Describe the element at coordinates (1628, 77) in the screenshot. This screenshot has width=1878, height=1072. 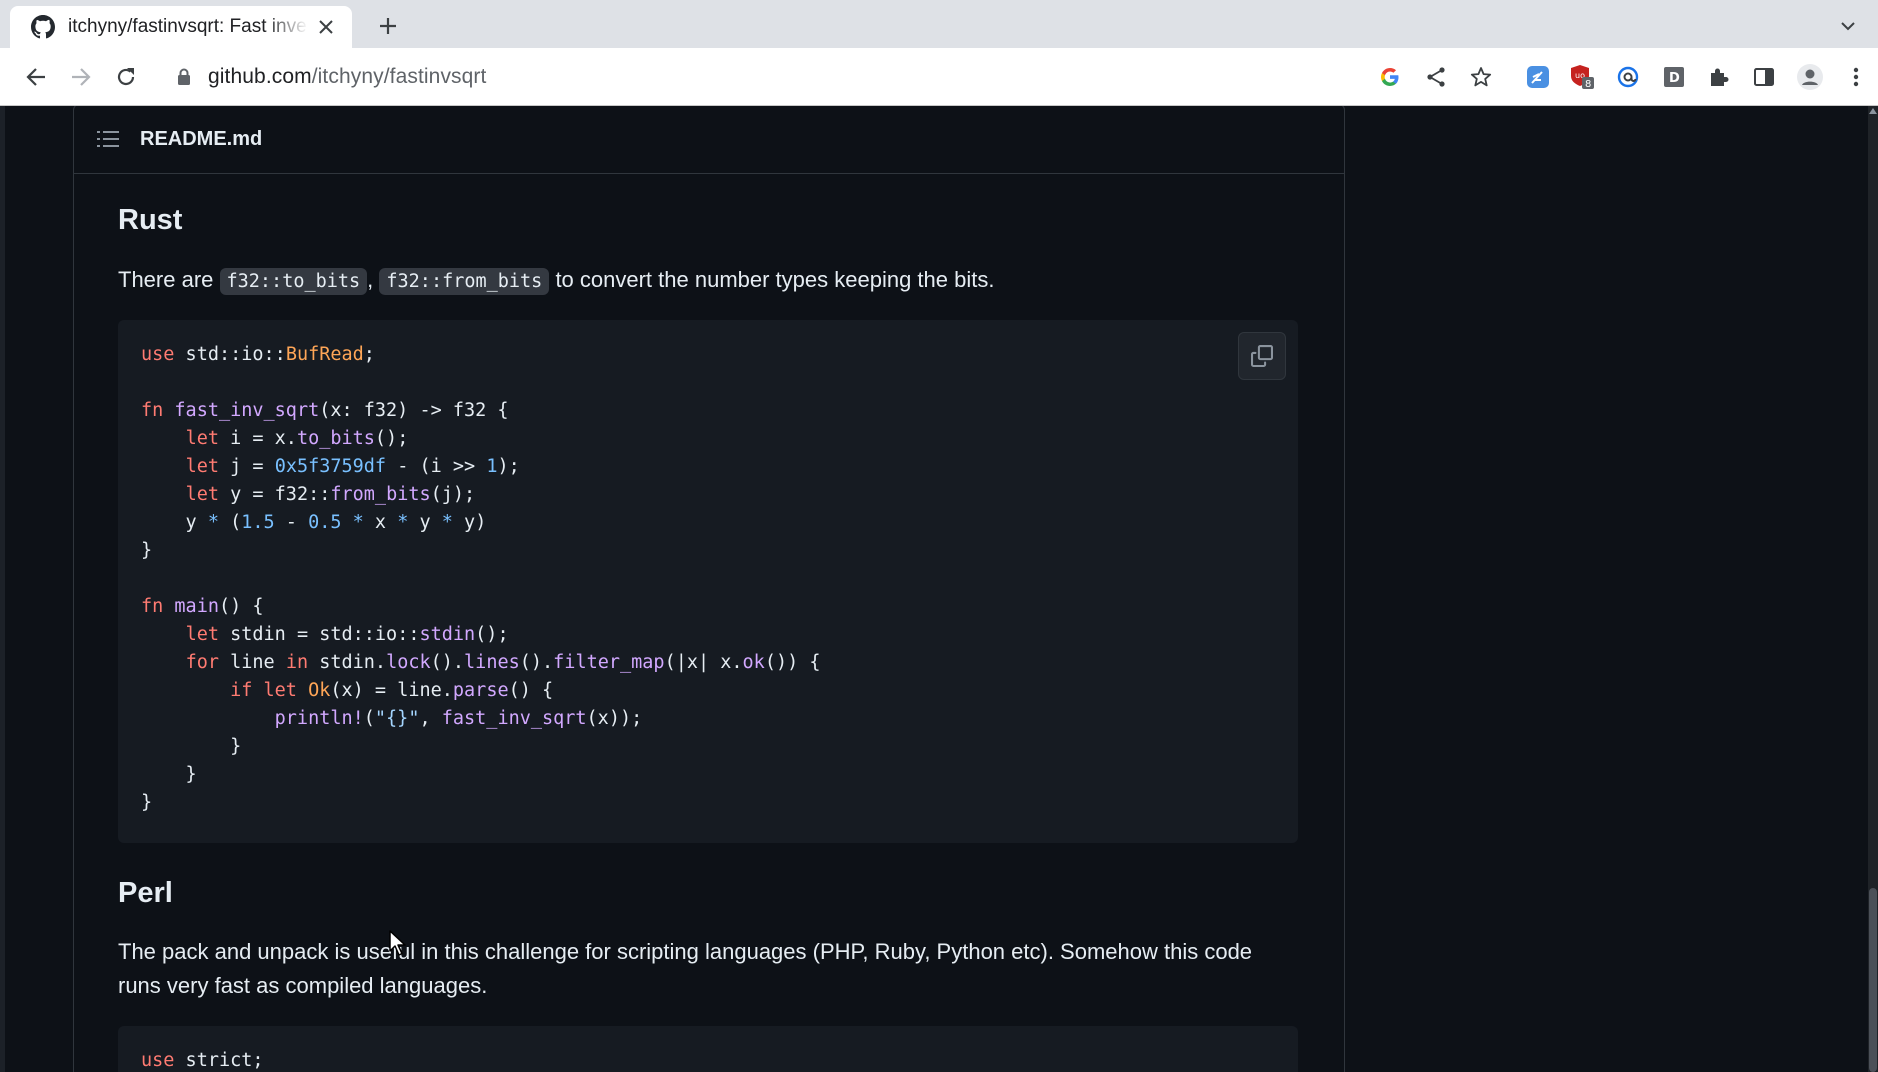
I see `extension-at-icon` at that location.